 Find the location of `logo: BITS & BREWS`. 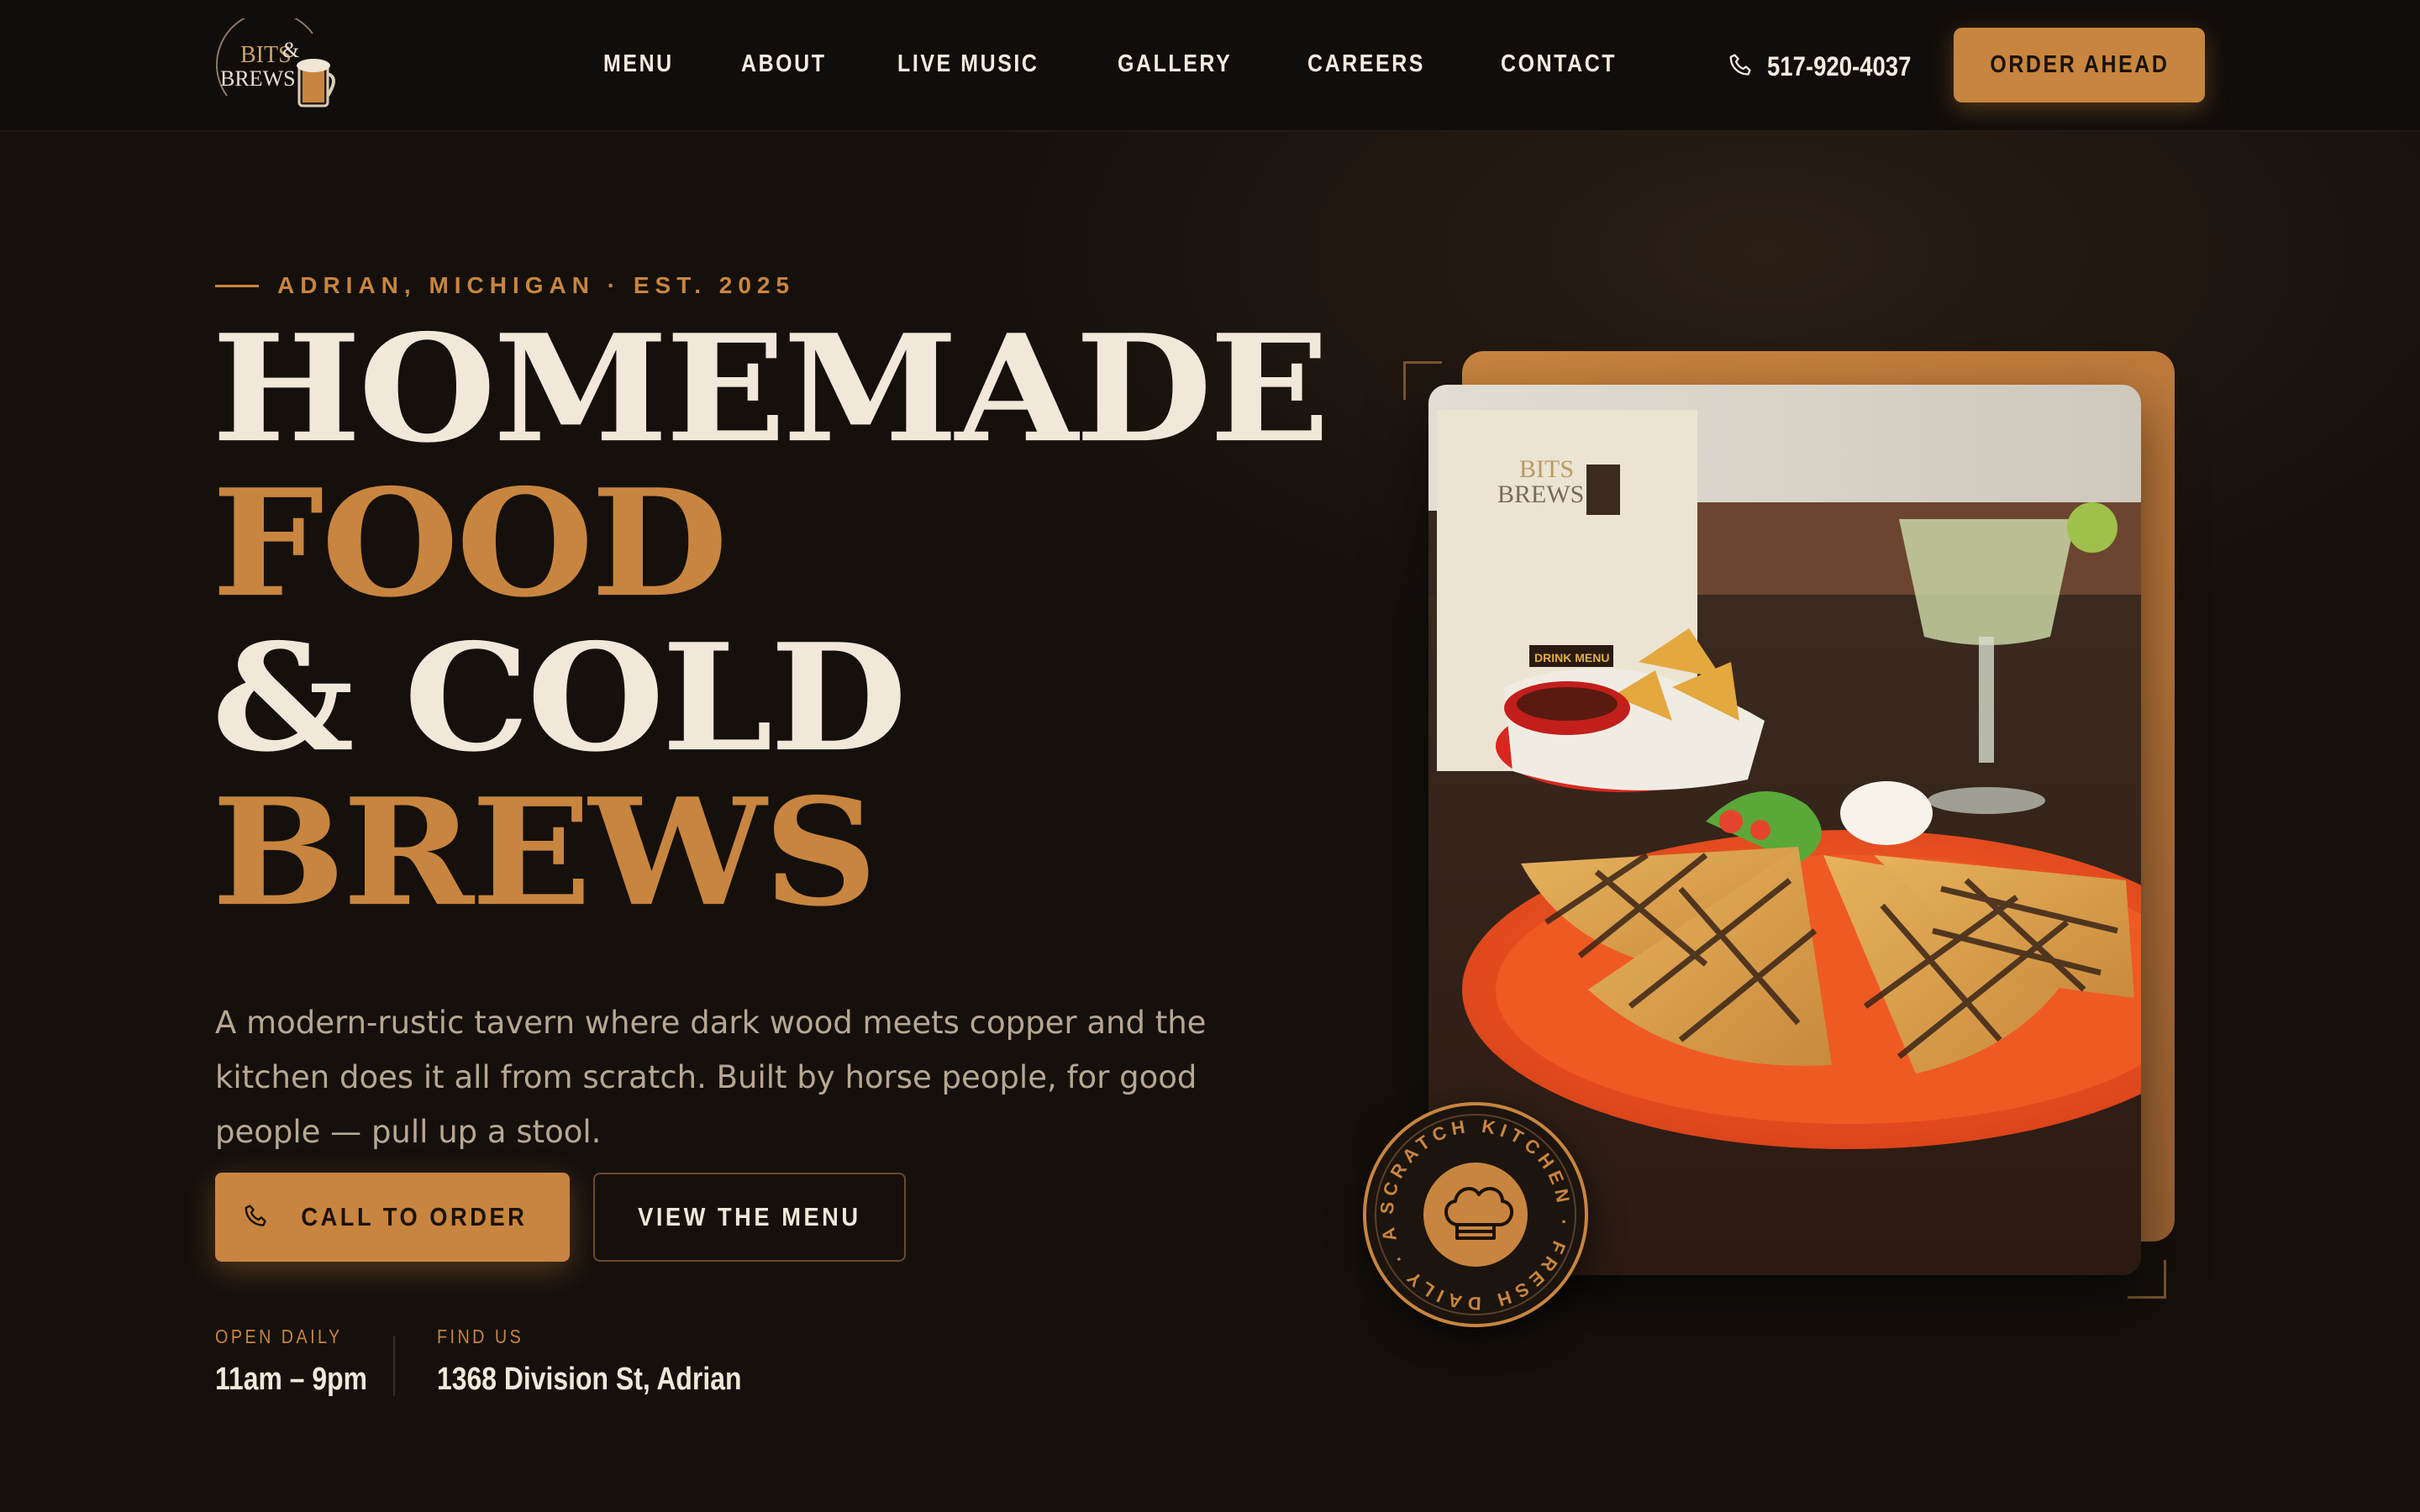

logo: BITS & BREWS is located at coordinates (279, 63).